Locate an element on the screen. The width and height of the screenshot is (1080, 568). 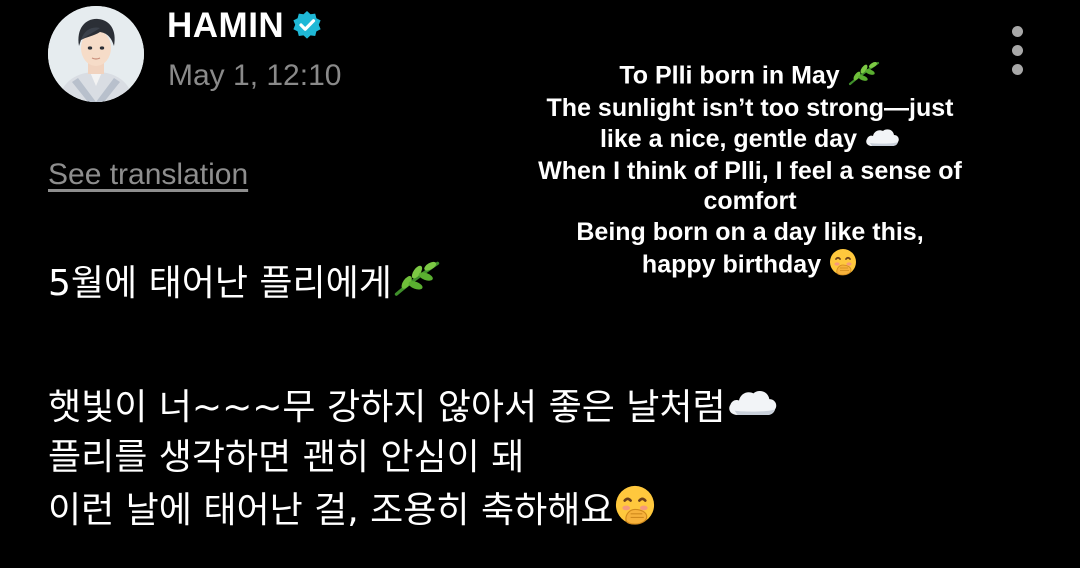
verified-badge-icon is located at coordinates (307, 26).